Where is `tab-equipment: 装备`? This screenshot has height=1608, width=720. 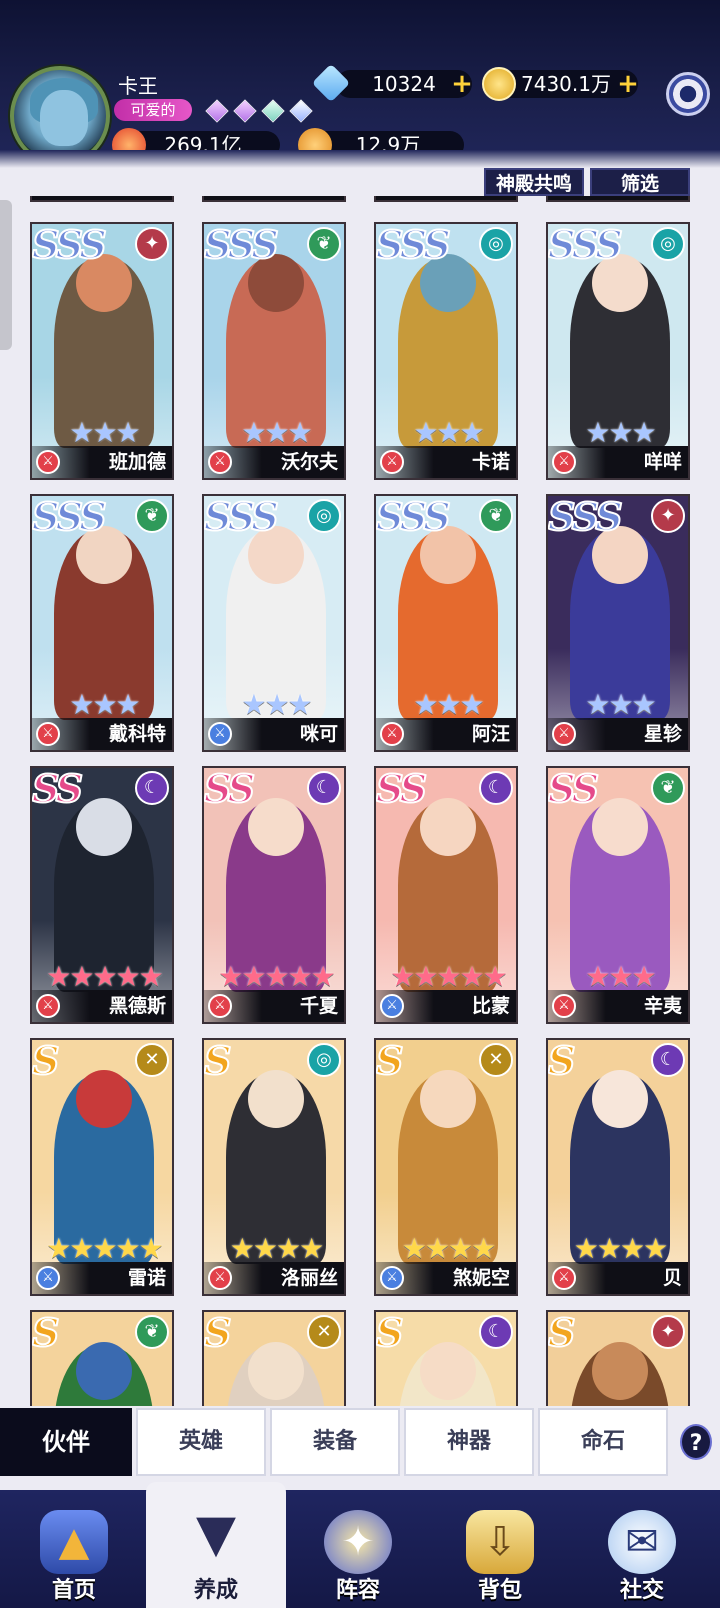
tab-equipment: 装备 is located at coordinates (335, 1442).